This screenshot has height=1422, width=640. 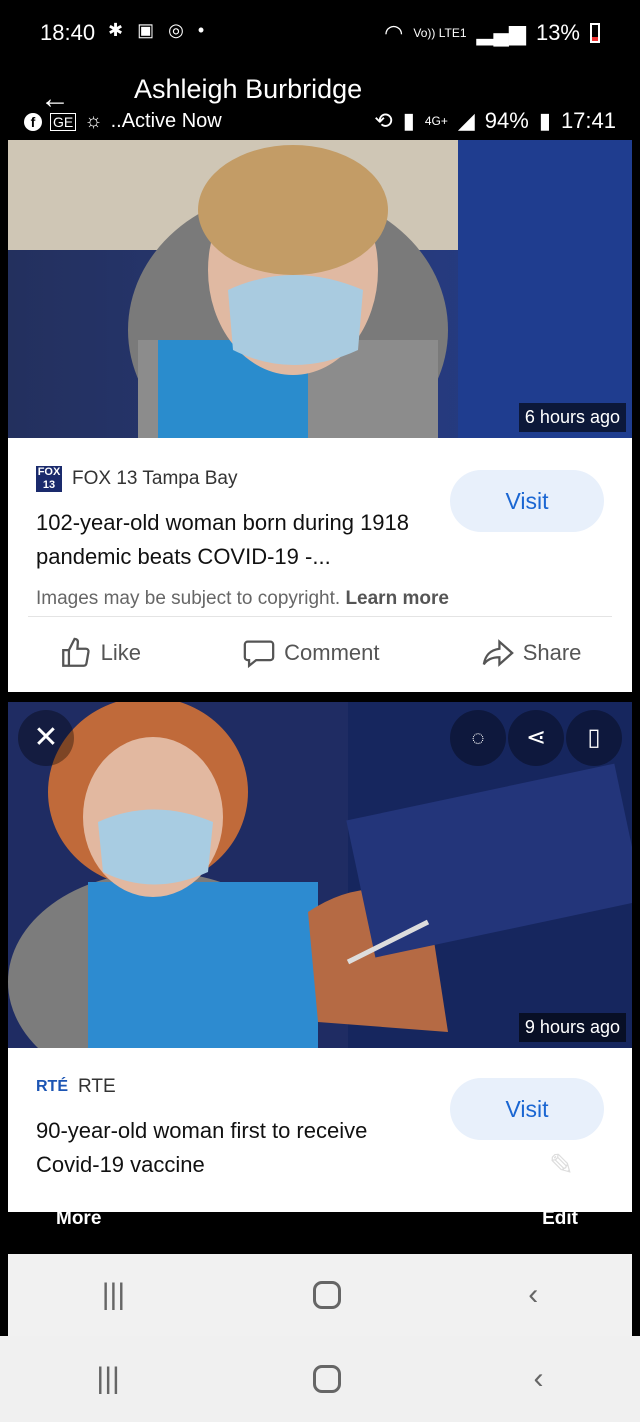 I want to click on signal-icon: ▂▄▆, so click(x=501, y=32).